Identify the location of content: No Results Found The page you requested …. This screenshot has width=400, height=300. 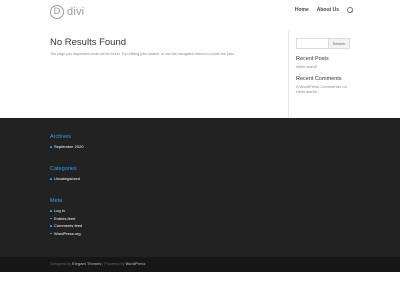
(165, 46).